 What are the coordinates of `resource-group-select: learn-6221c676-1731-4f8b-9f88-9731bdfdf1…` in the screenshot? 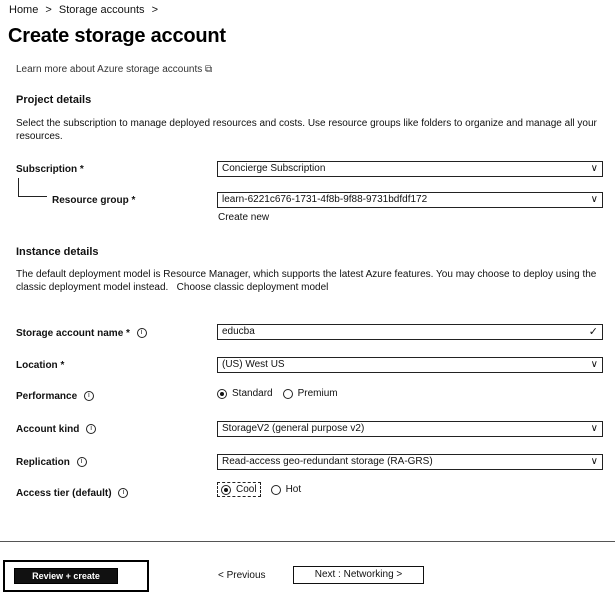 It's located at (410, 200).